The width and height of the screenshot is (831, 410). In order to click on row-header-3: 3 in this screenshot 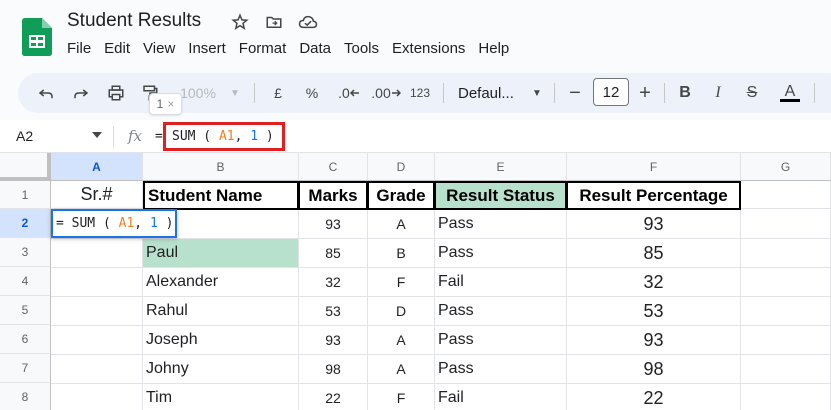, I will do `click(25, 252)`.